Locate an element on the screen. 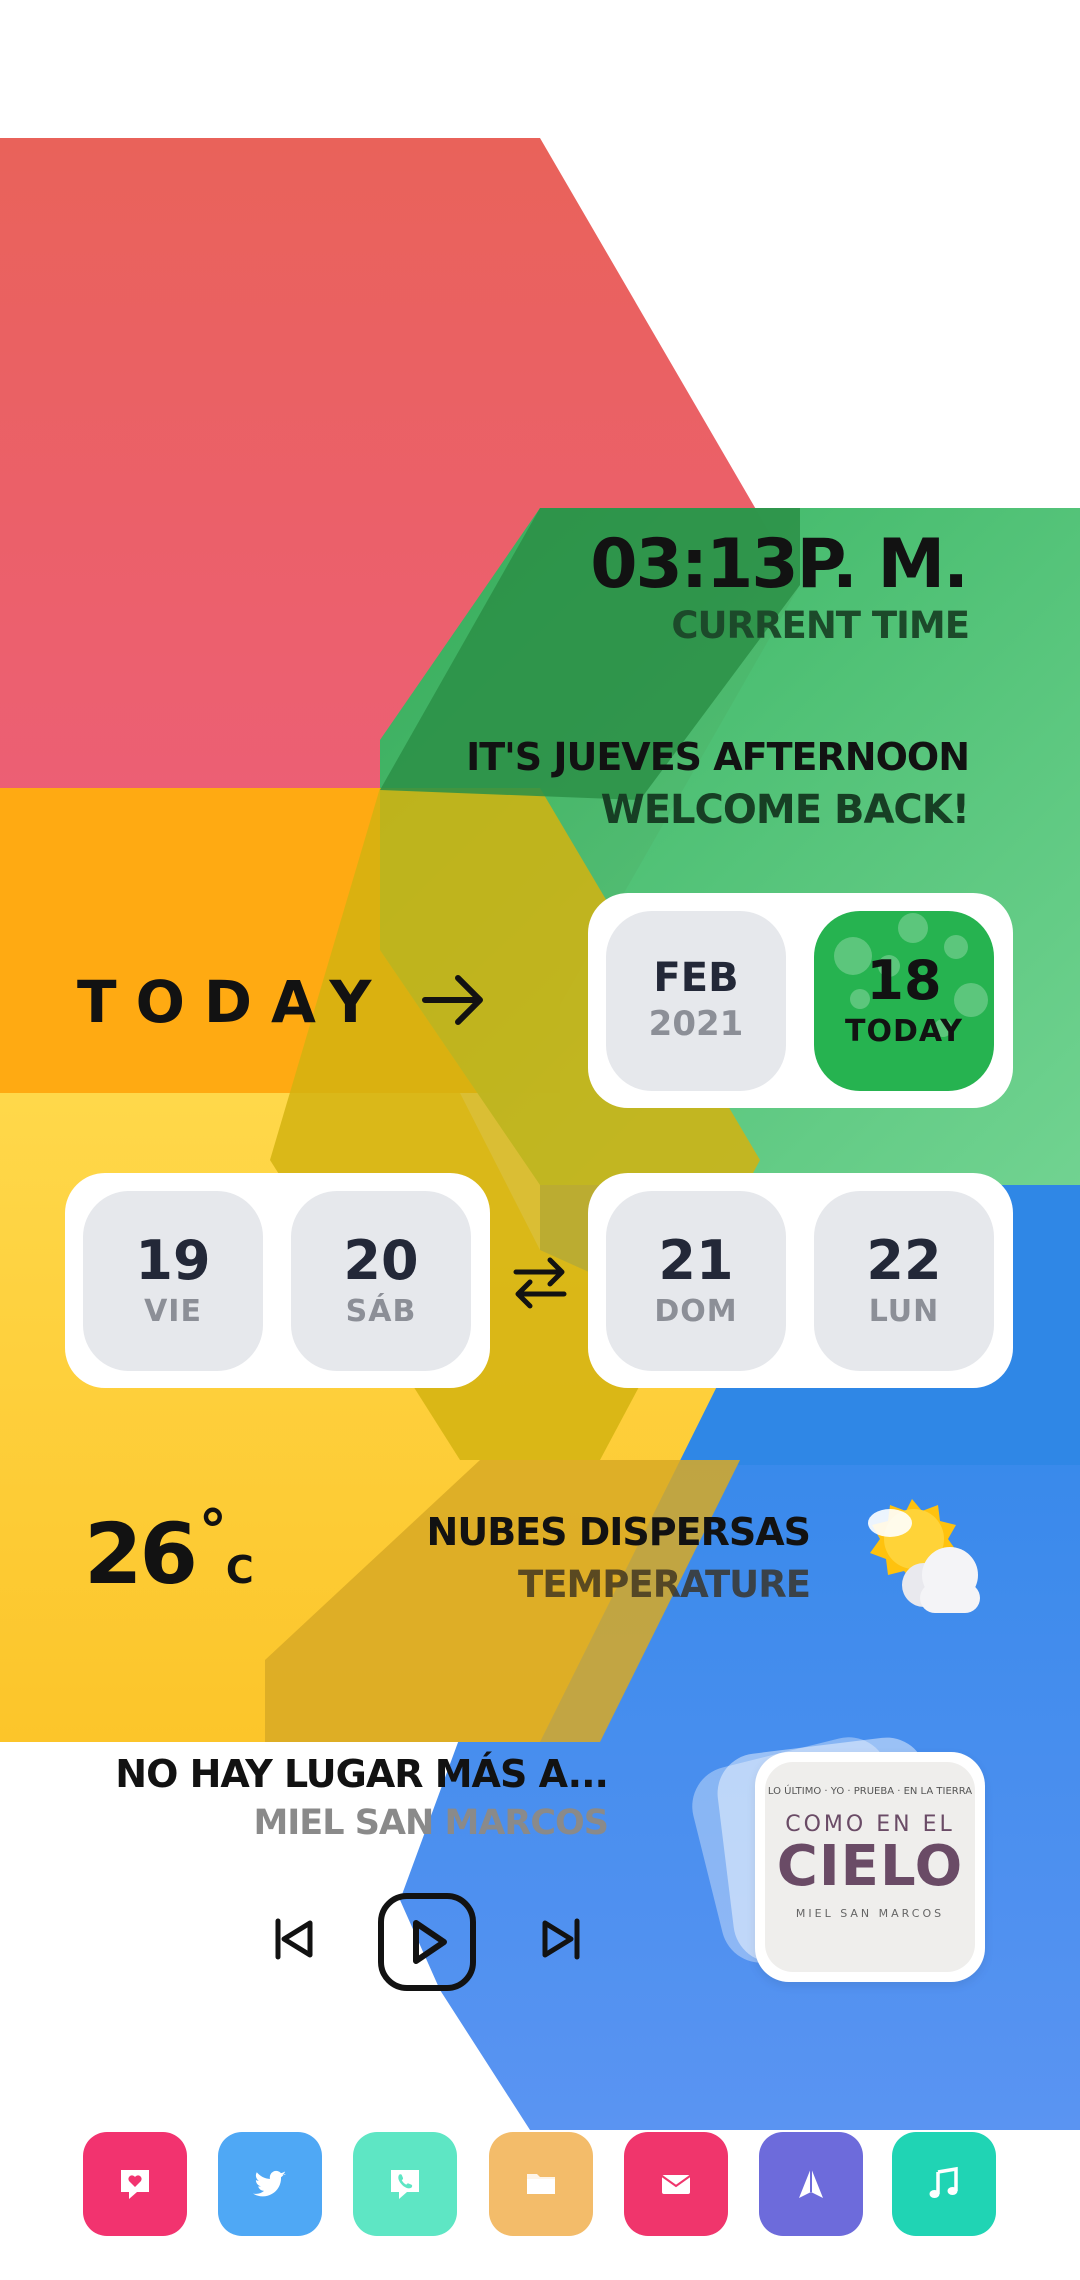  chat-heart-icon is located at coordinates (135, 2184).